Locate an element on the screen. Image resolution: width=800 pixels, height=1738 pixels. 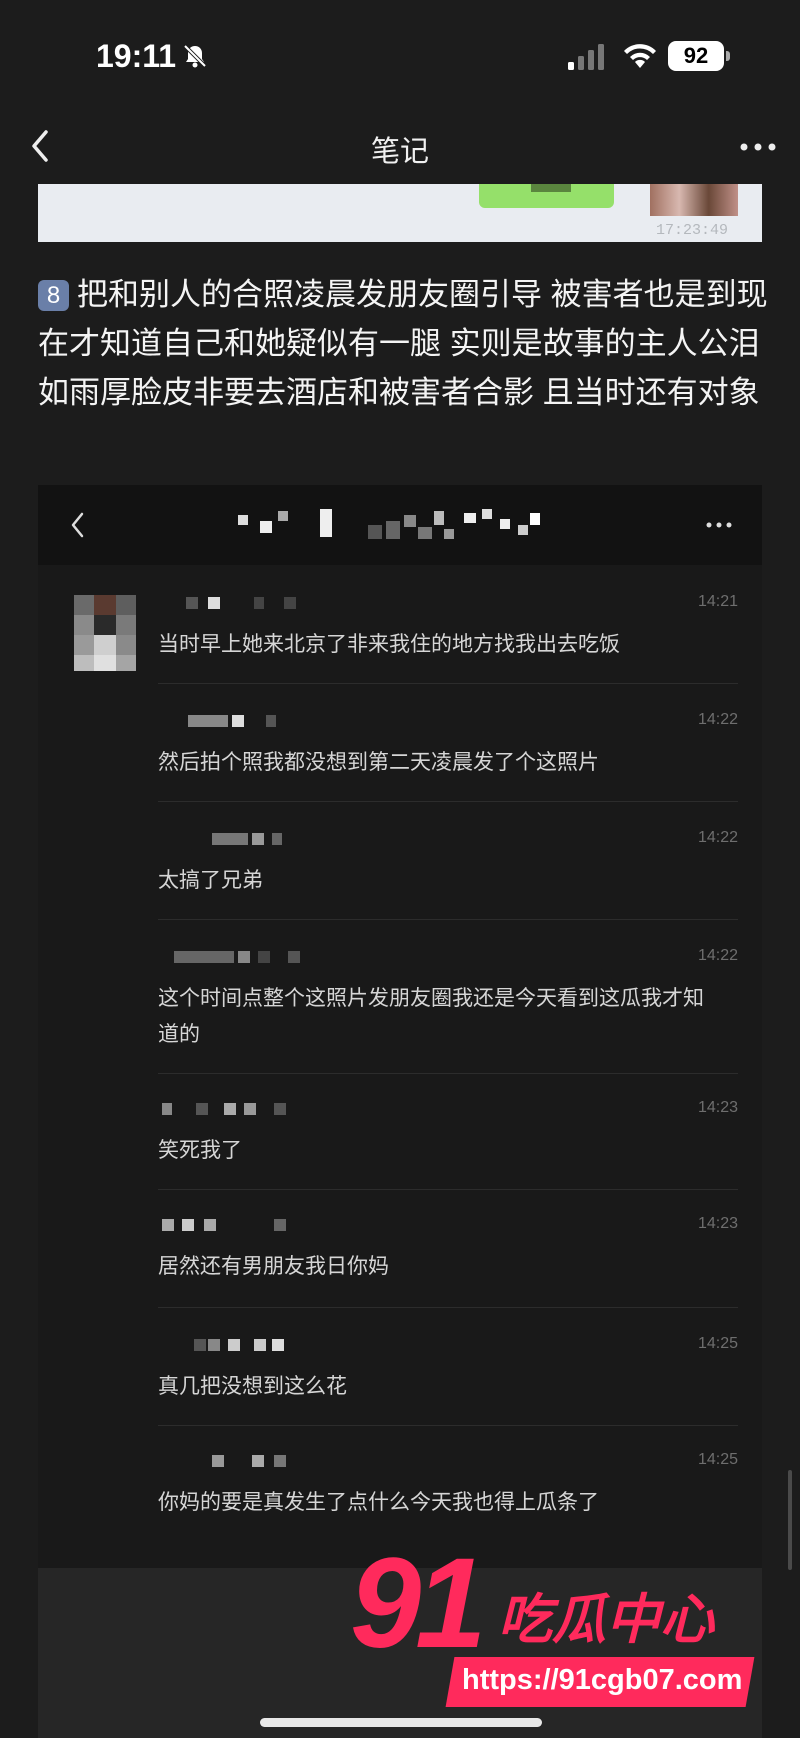
nav-bar: 笔记 is located at coordinates (400, 147).